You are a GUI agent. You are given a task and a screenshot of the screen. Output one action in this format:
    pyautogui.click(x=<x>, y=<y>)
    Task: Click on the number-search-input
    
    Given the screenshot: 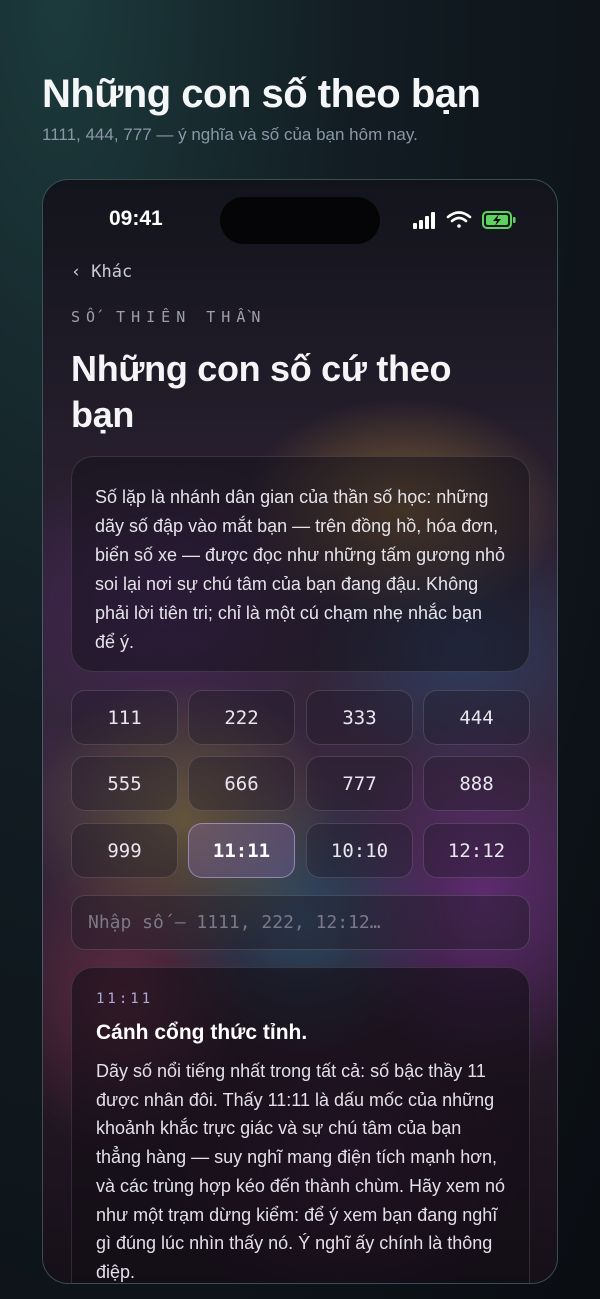 What is the action you would take?
    pyautogui.click(x=300, y=922)
    